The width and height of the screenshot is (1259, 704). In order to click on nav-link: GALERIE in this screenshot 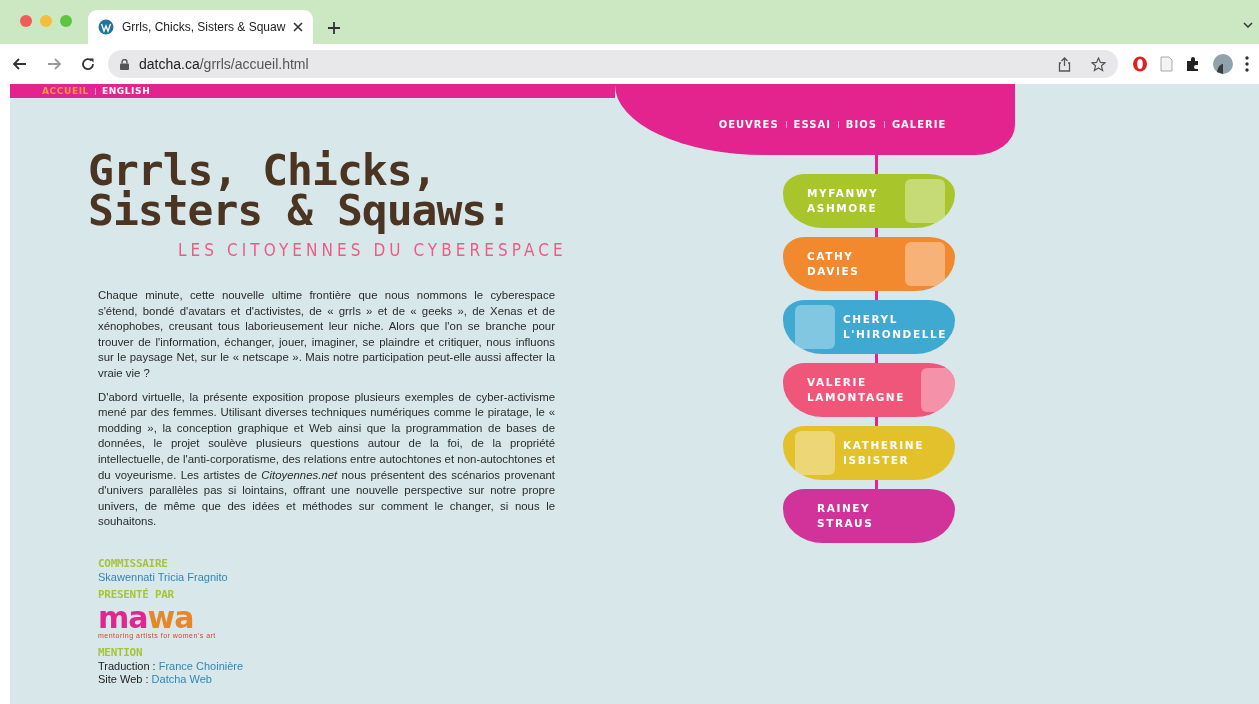, I will do `click(919, 124)`.